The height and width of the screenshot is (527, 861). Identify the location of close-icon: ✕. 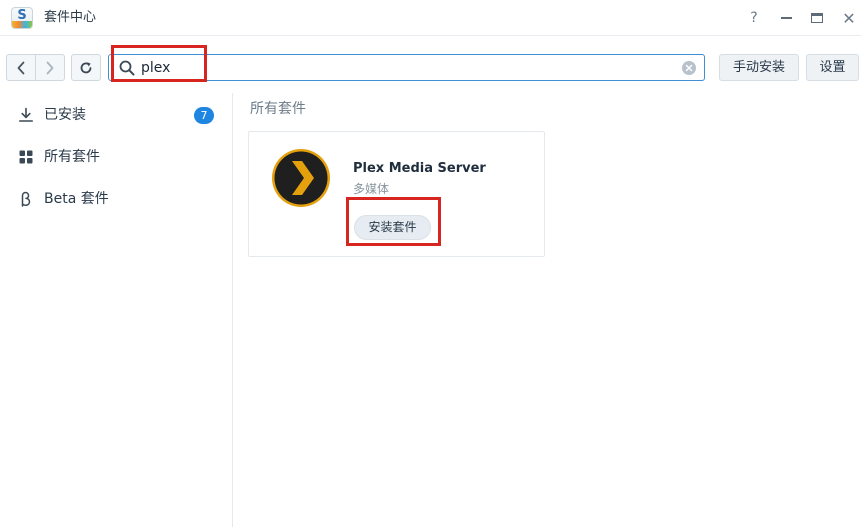
(849, 18).